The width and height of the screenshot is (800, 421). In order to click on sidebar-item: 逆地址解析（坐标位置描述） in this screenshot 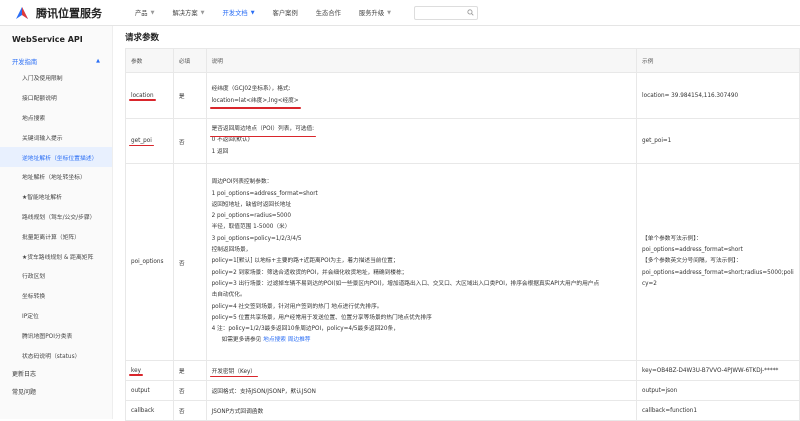, I will do `click(56, 157)`.